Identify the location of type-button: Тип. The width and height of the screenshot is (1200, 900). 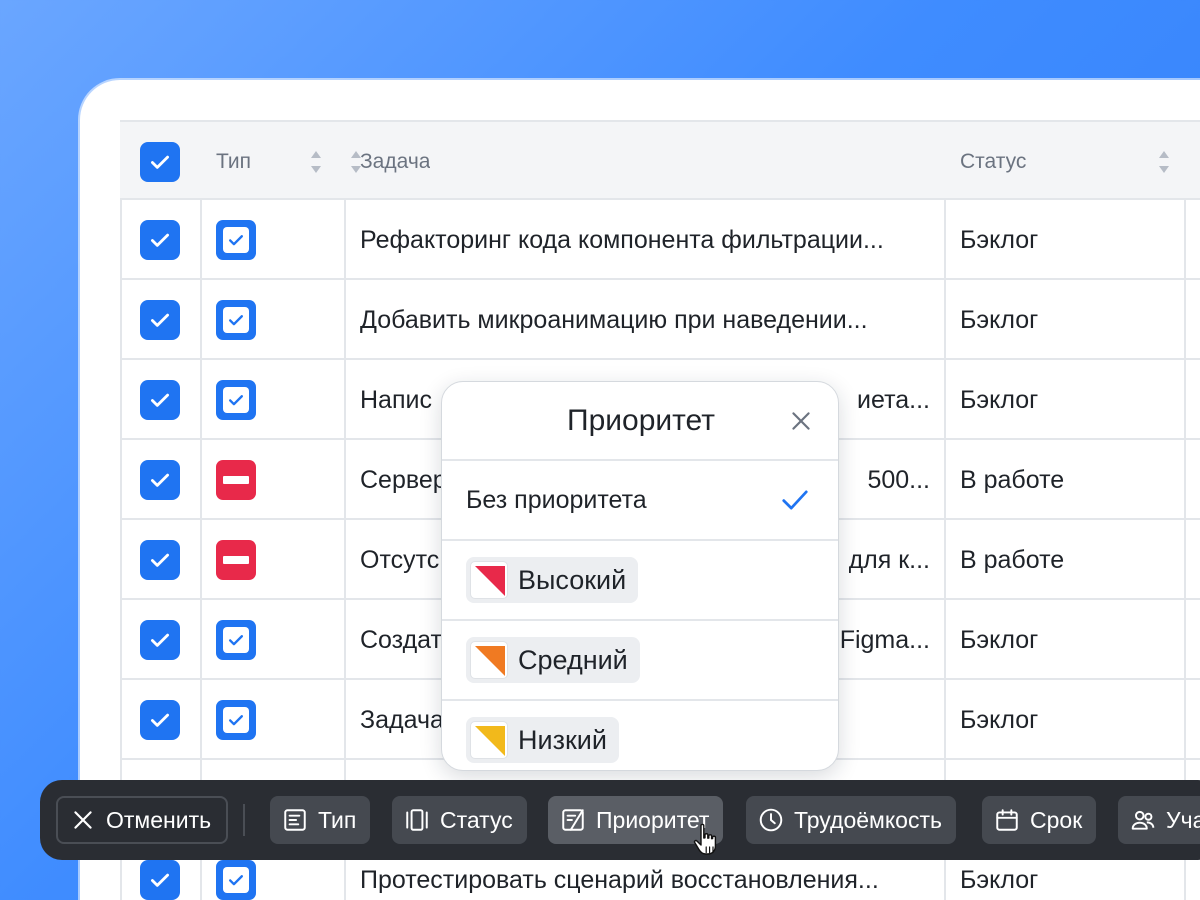
(320, 820).